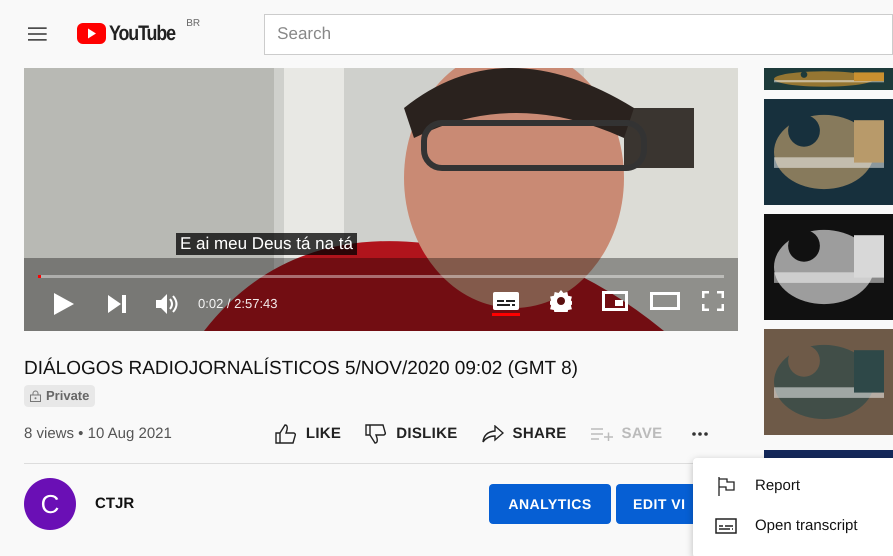  Describe the element at coordinates (98, 434) in the screenshot. I see `video-stats: 8 views • 10 Aug 2021` at that location.